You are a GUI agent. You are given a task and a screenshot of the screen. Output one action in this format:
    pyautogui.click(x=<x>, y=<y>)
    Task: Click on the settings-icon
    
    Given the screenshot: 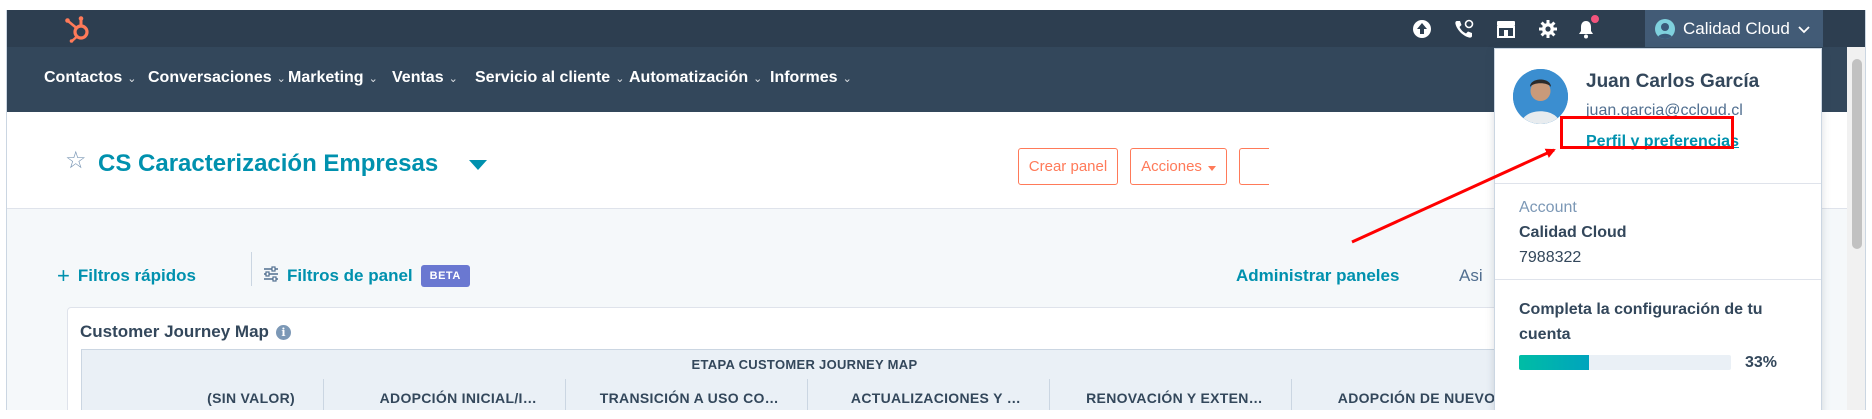 What is the action you would take?
    pyautogui.click(x=1548, y=29)
    